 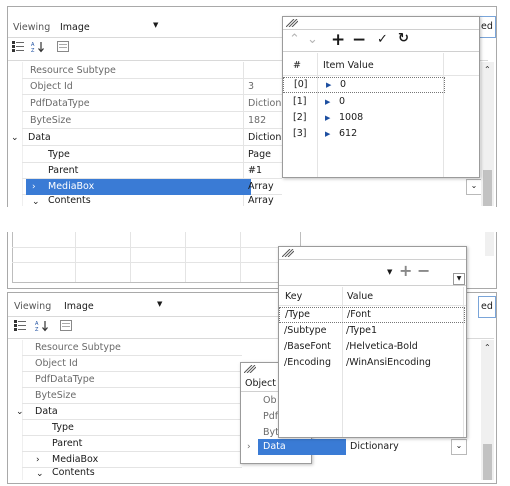 What do you see at coordinates (123, 396) in the screenshot?
I see `property-row: ByteSize` at bounding box center [123, 396].